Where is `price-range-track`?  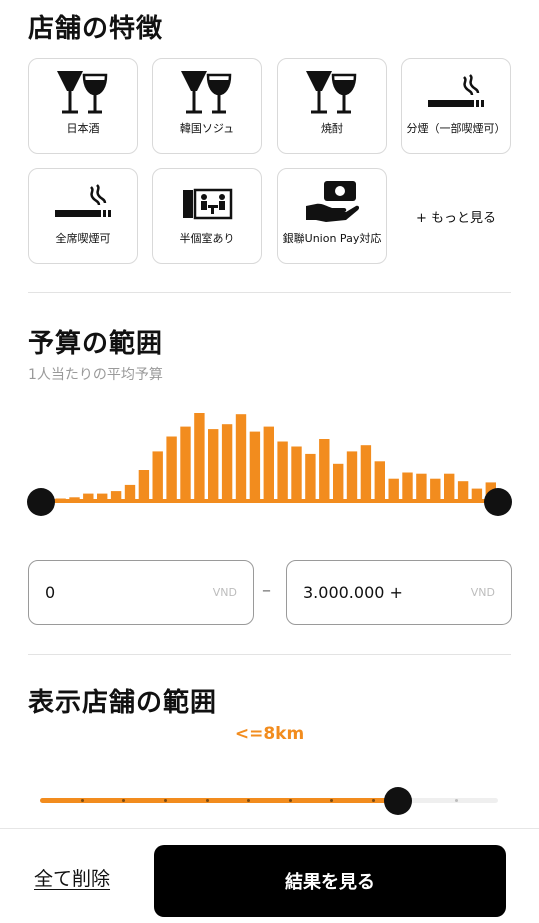
price-range-track is located at coordinates (269, 501).